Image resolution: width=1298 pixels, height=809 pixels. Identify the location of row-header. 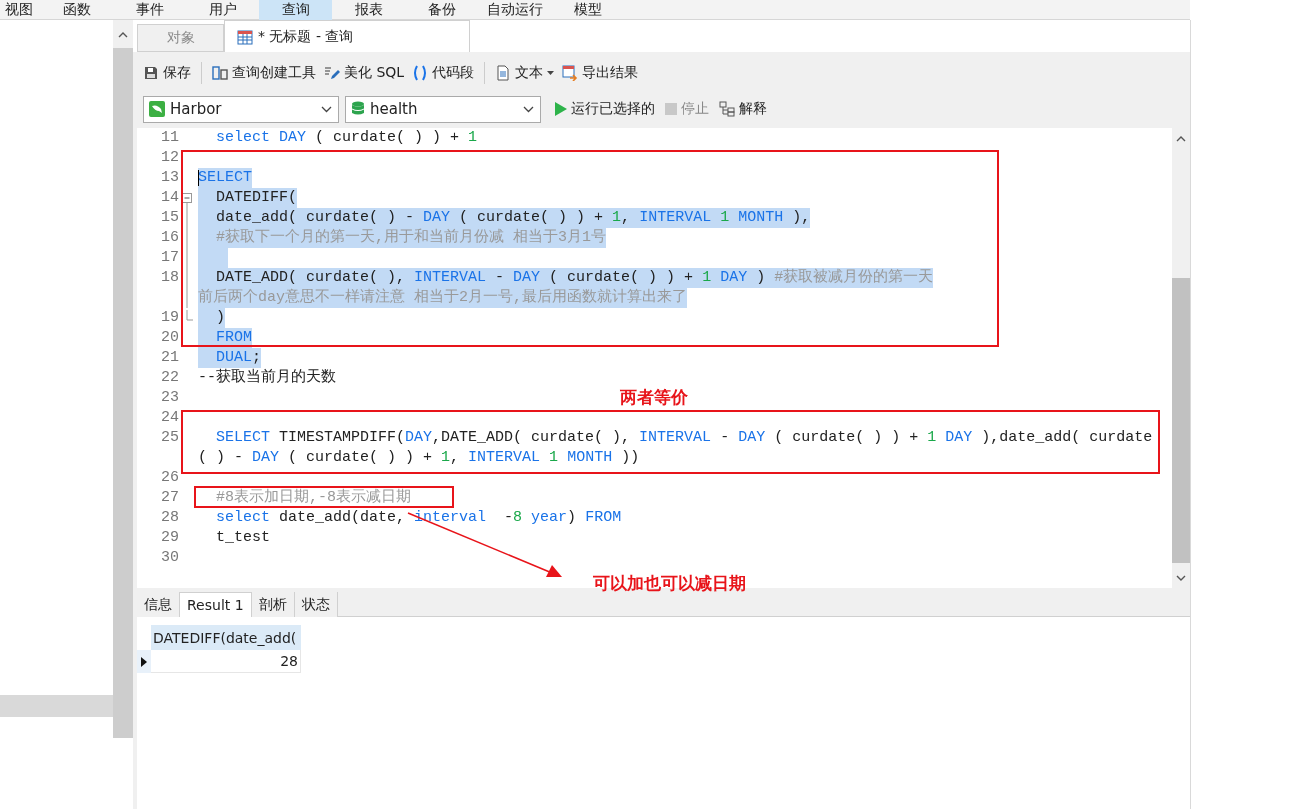
(144, 661).